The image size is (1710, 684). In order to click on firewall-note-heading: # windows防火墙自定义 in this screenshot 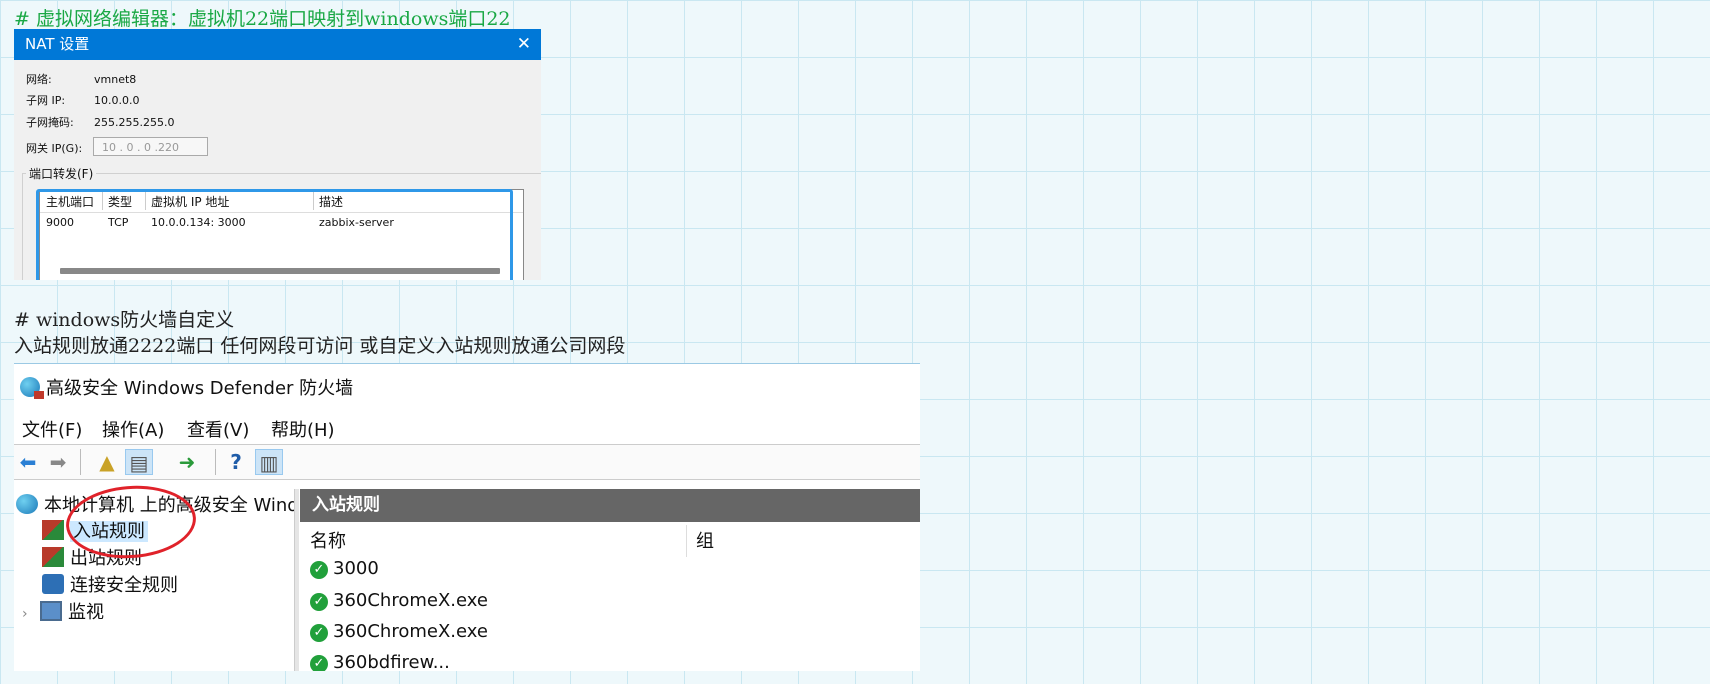, I will do `click(124, 320)`.